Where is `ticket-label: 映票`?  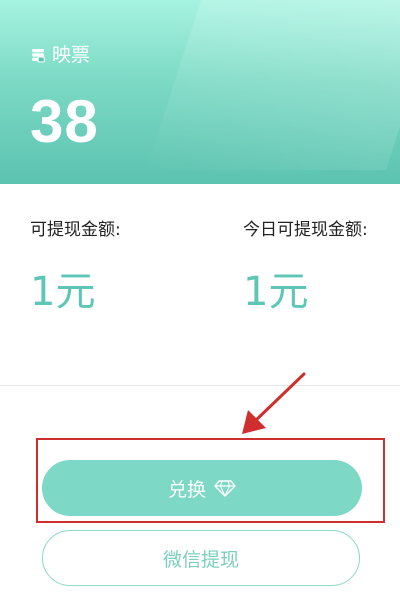 ticket-label: 映票 is located at coordinates (71, 55).